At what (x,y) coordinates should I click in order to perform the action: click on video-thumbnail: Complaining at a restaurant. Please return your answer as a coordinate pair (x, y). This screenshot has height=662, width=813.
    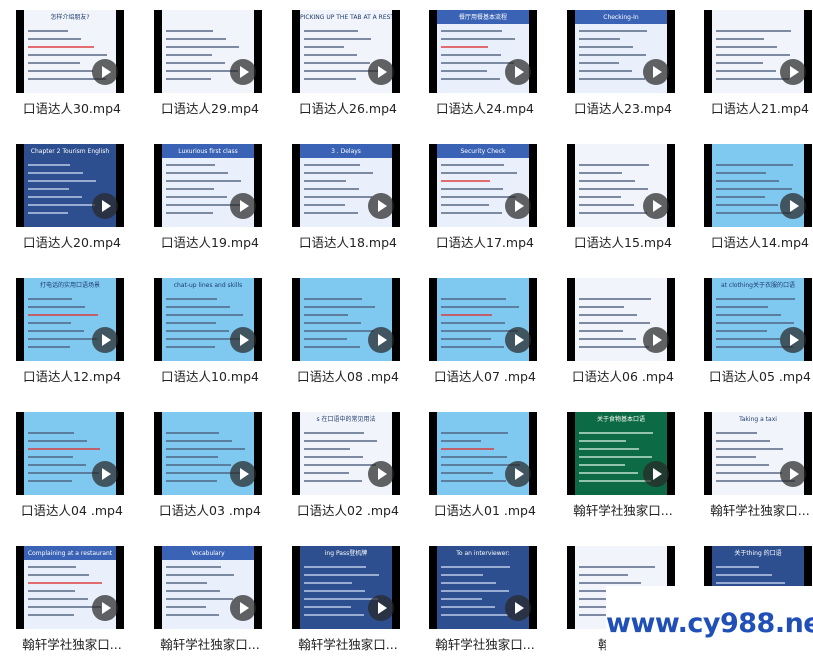
    Looking at the image, I should click on (70, 587).